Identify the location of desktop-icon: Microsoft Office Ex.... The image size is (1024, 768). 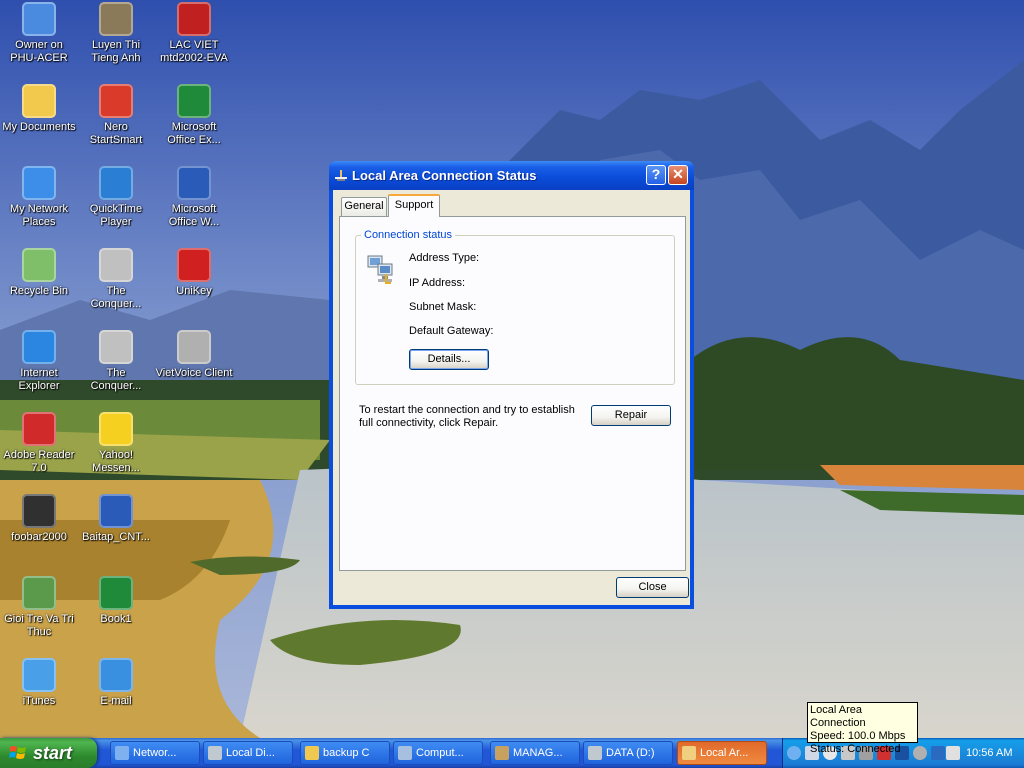
(194, 115).